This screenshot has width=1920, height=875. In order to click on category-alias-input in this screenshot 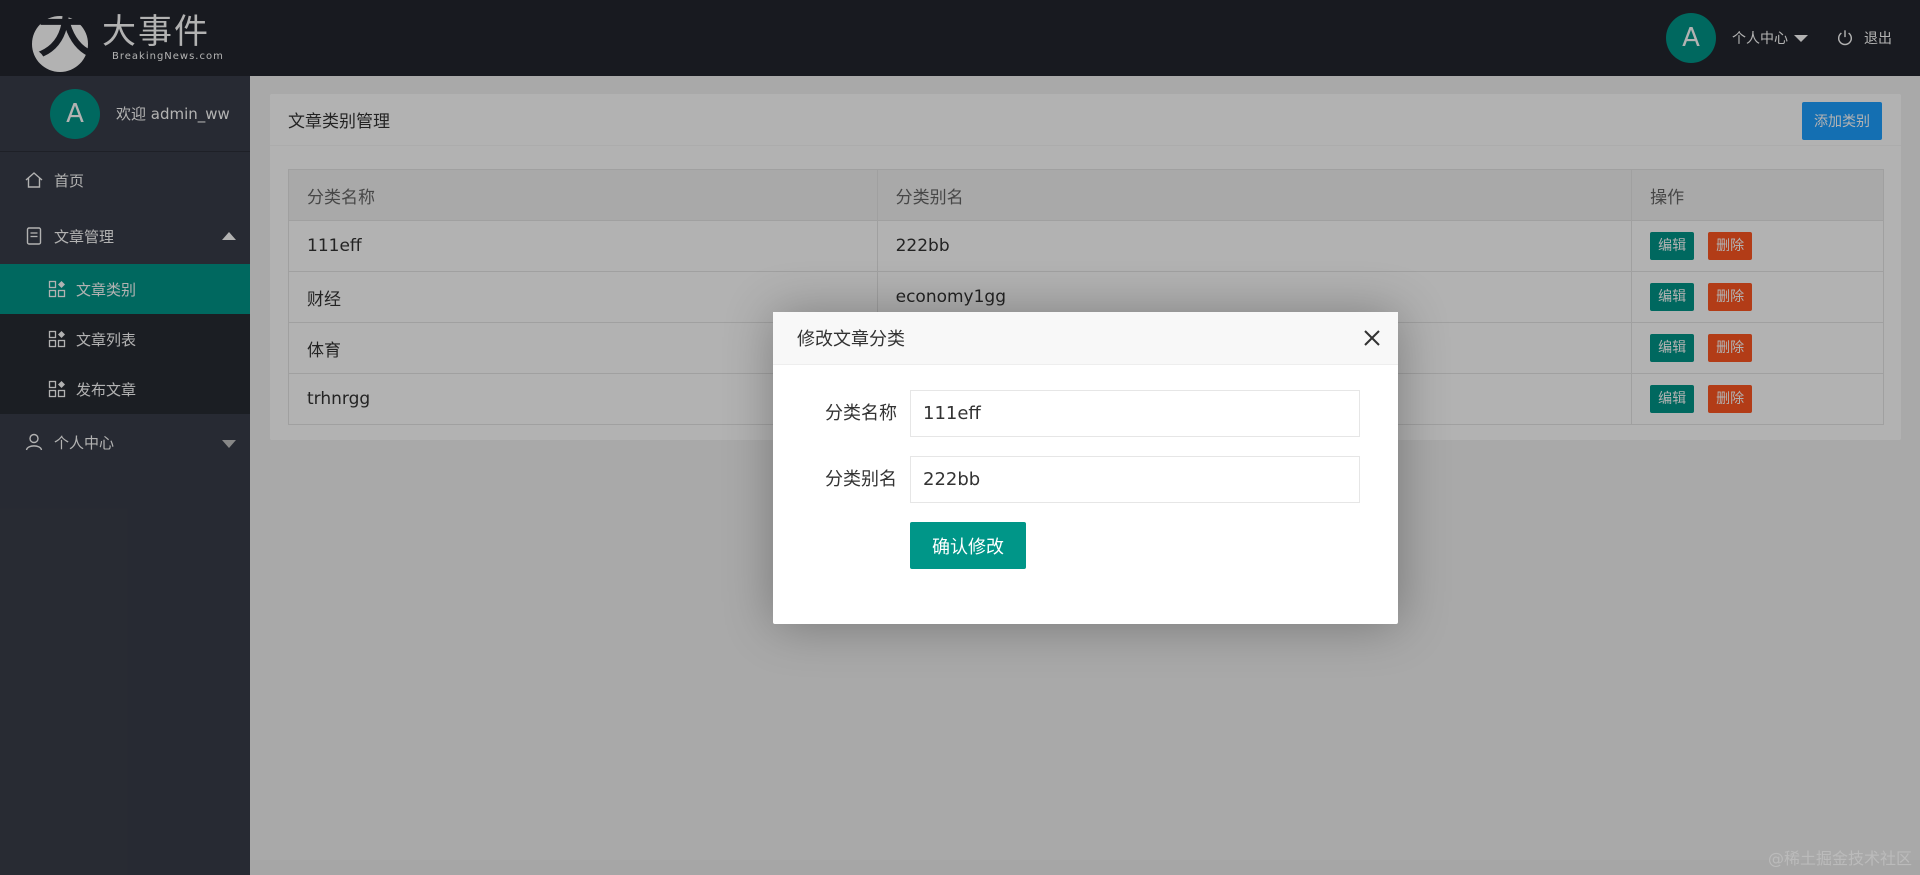, I will do `click(1135, 479)`.